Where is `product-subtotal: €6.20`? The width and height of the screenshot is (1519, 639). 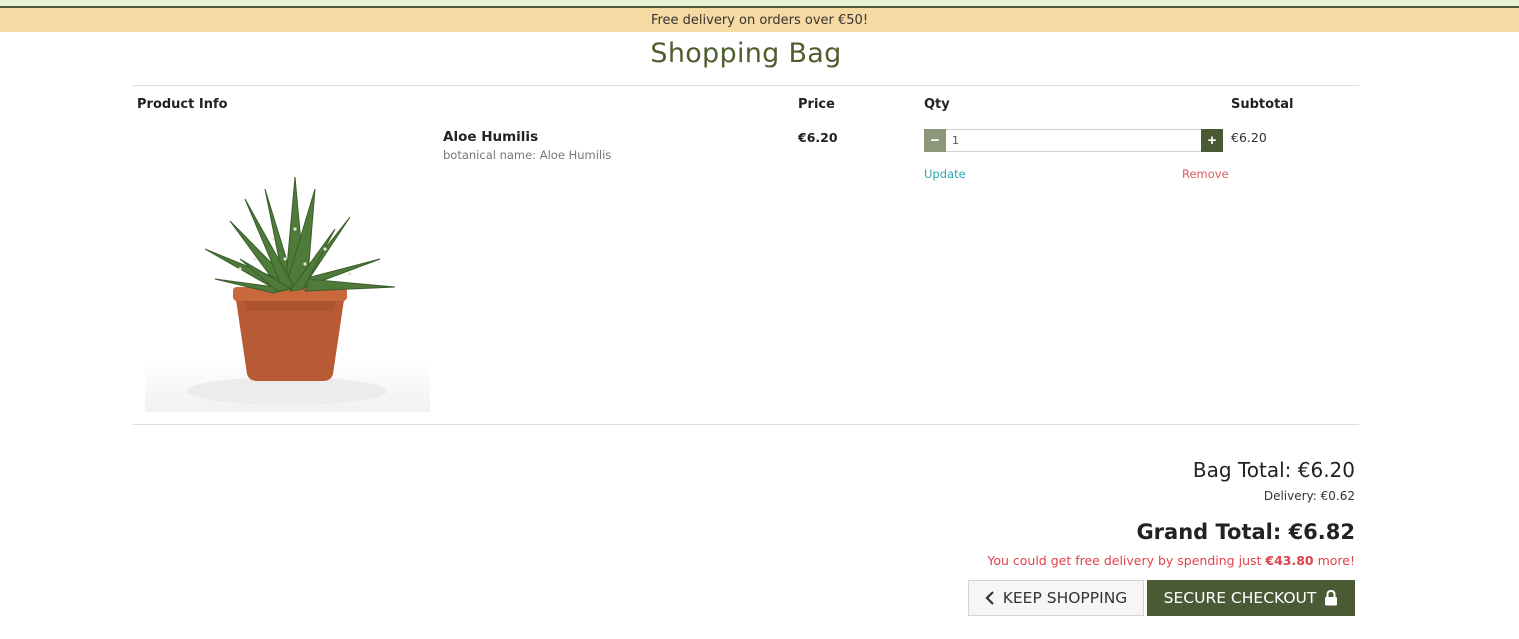 product-subtotal: €6.20 is located at coordinates (1249, 137).